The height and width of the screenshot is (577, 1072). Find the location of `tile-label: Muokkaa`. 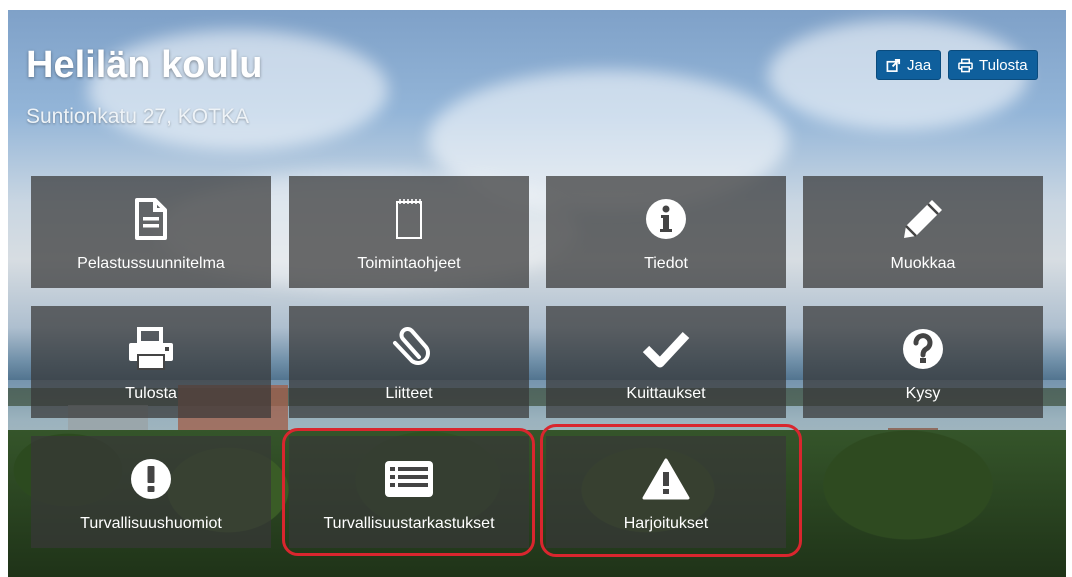

tile-label: Muokkaa is located at coordinates (923, 263).